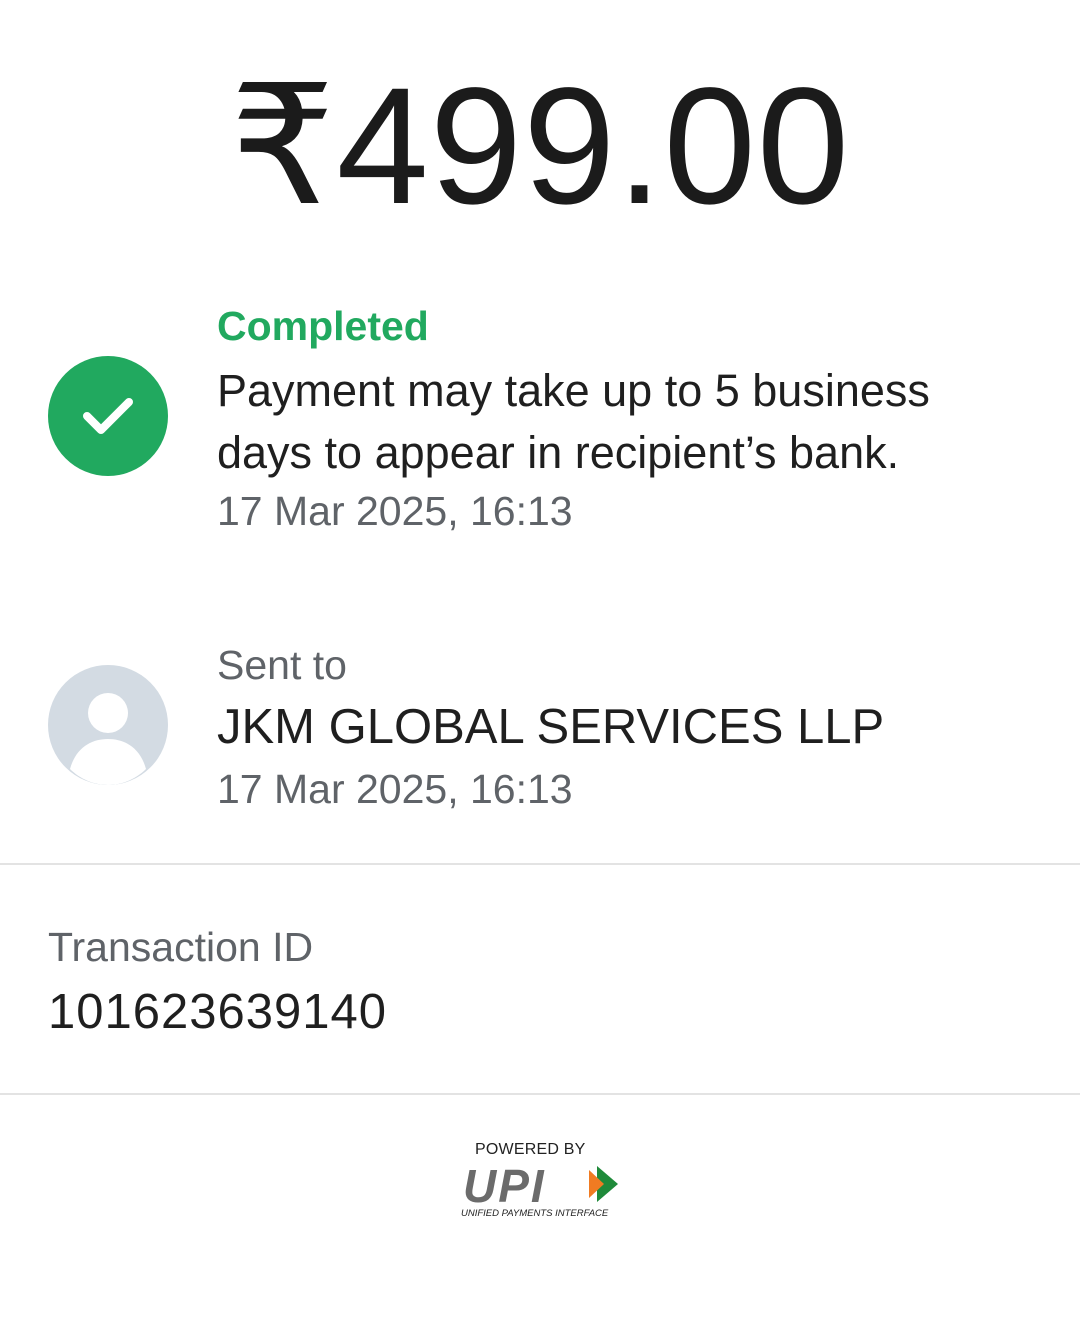 The height and width of the screenshot is (1327, 1080). I want to click on upi-logo-icon: UPI, so click(540, 1184).